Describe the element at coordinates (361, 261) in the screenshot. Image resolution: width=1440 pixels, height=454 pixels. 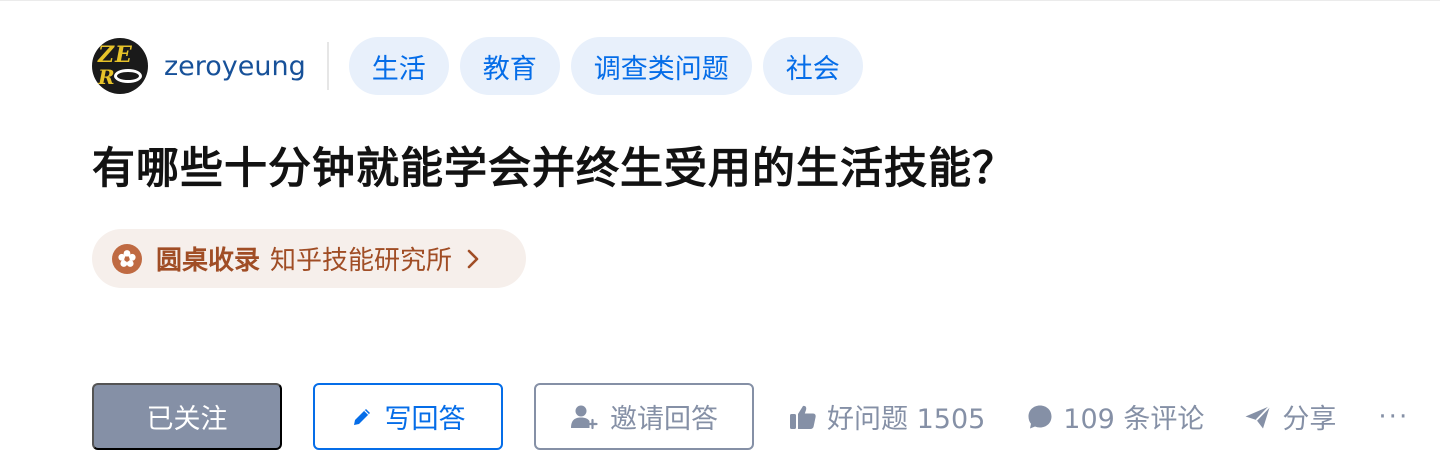
I see `roundtable-name: 知乎技能研究所` at that location.